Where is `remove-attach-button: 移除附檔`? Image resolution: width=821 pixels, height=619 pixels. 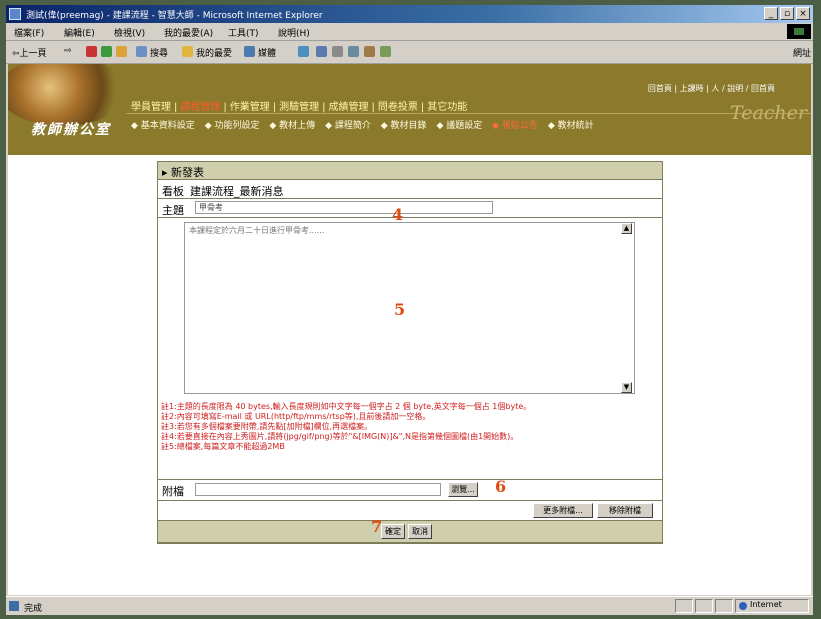
remove-attach-button: 移除附檔 is located at coordinates (625, 510).